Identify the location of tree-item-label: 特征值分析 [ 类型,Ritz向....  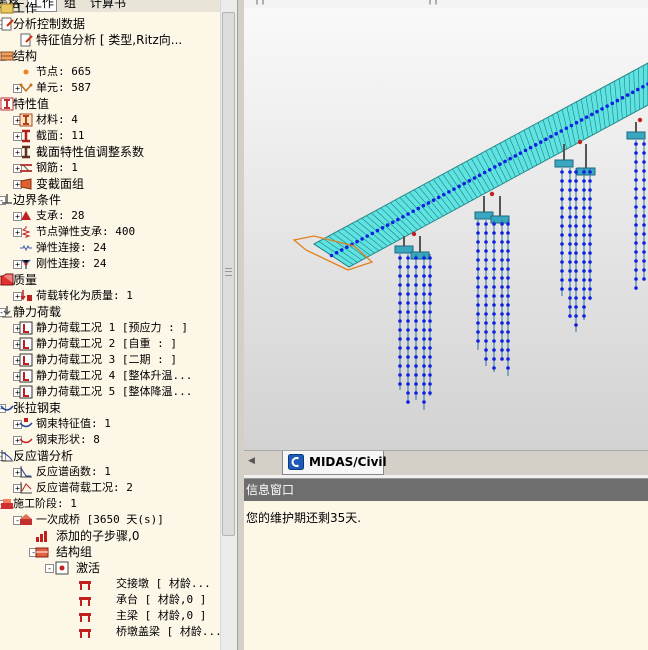
(109, 40).